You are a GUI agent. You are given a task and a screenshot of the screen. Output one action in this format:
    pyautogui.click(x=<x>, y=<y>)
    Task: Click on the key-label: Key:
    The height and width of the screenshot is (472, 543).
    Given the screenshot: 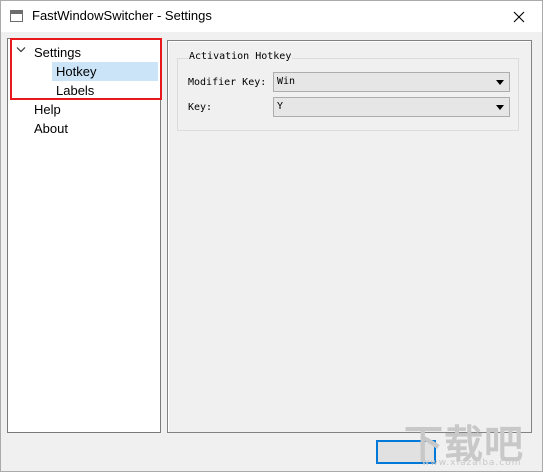 What is the action you would take?
    pyautogui.click(x=200, y=107)
    